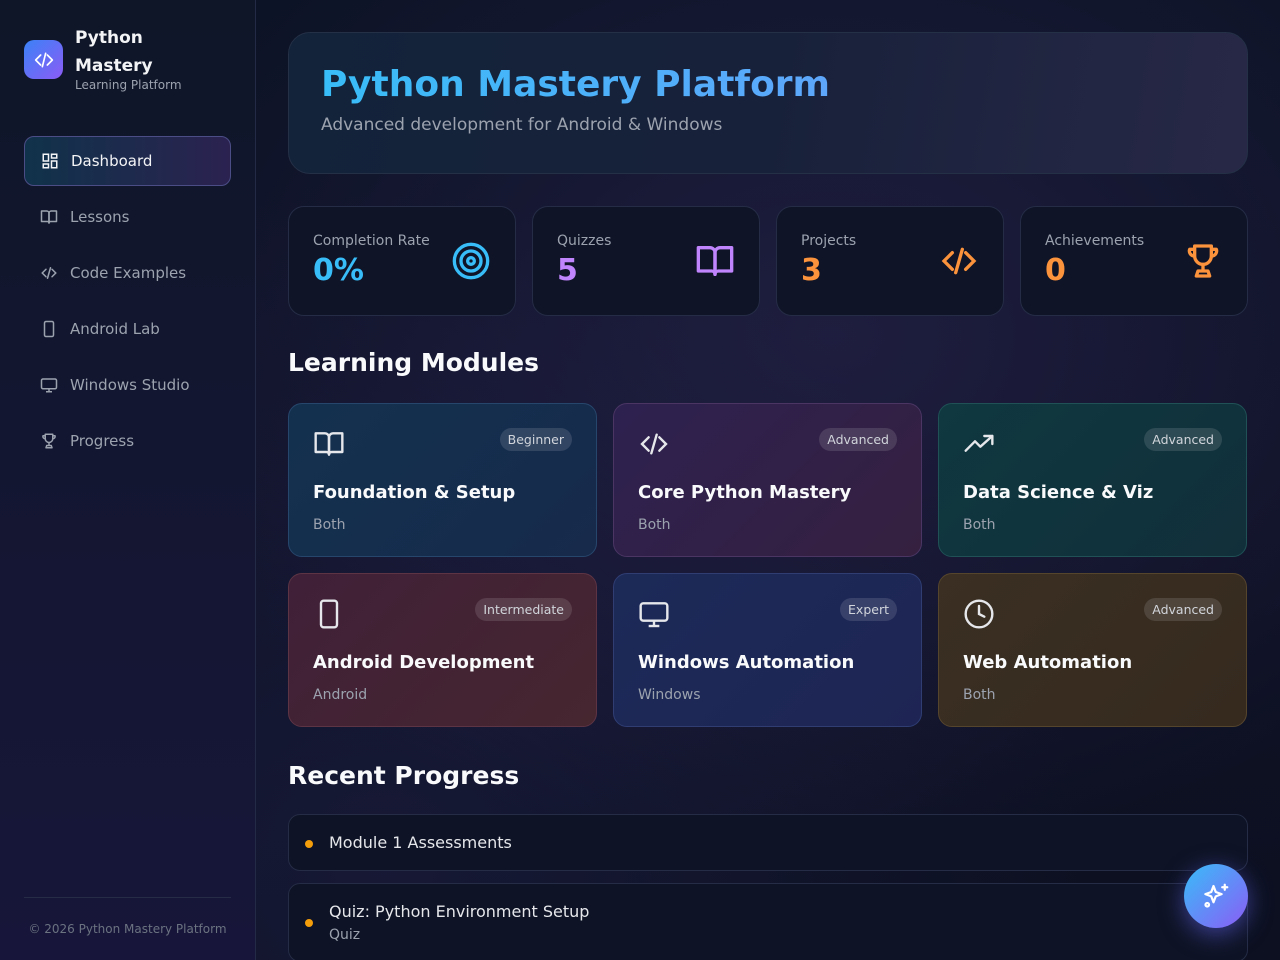 The height and width of the screenshot is (960, 1280). I want to click on sidebar-item-code-examples: Code Examples, so click(127, 273).